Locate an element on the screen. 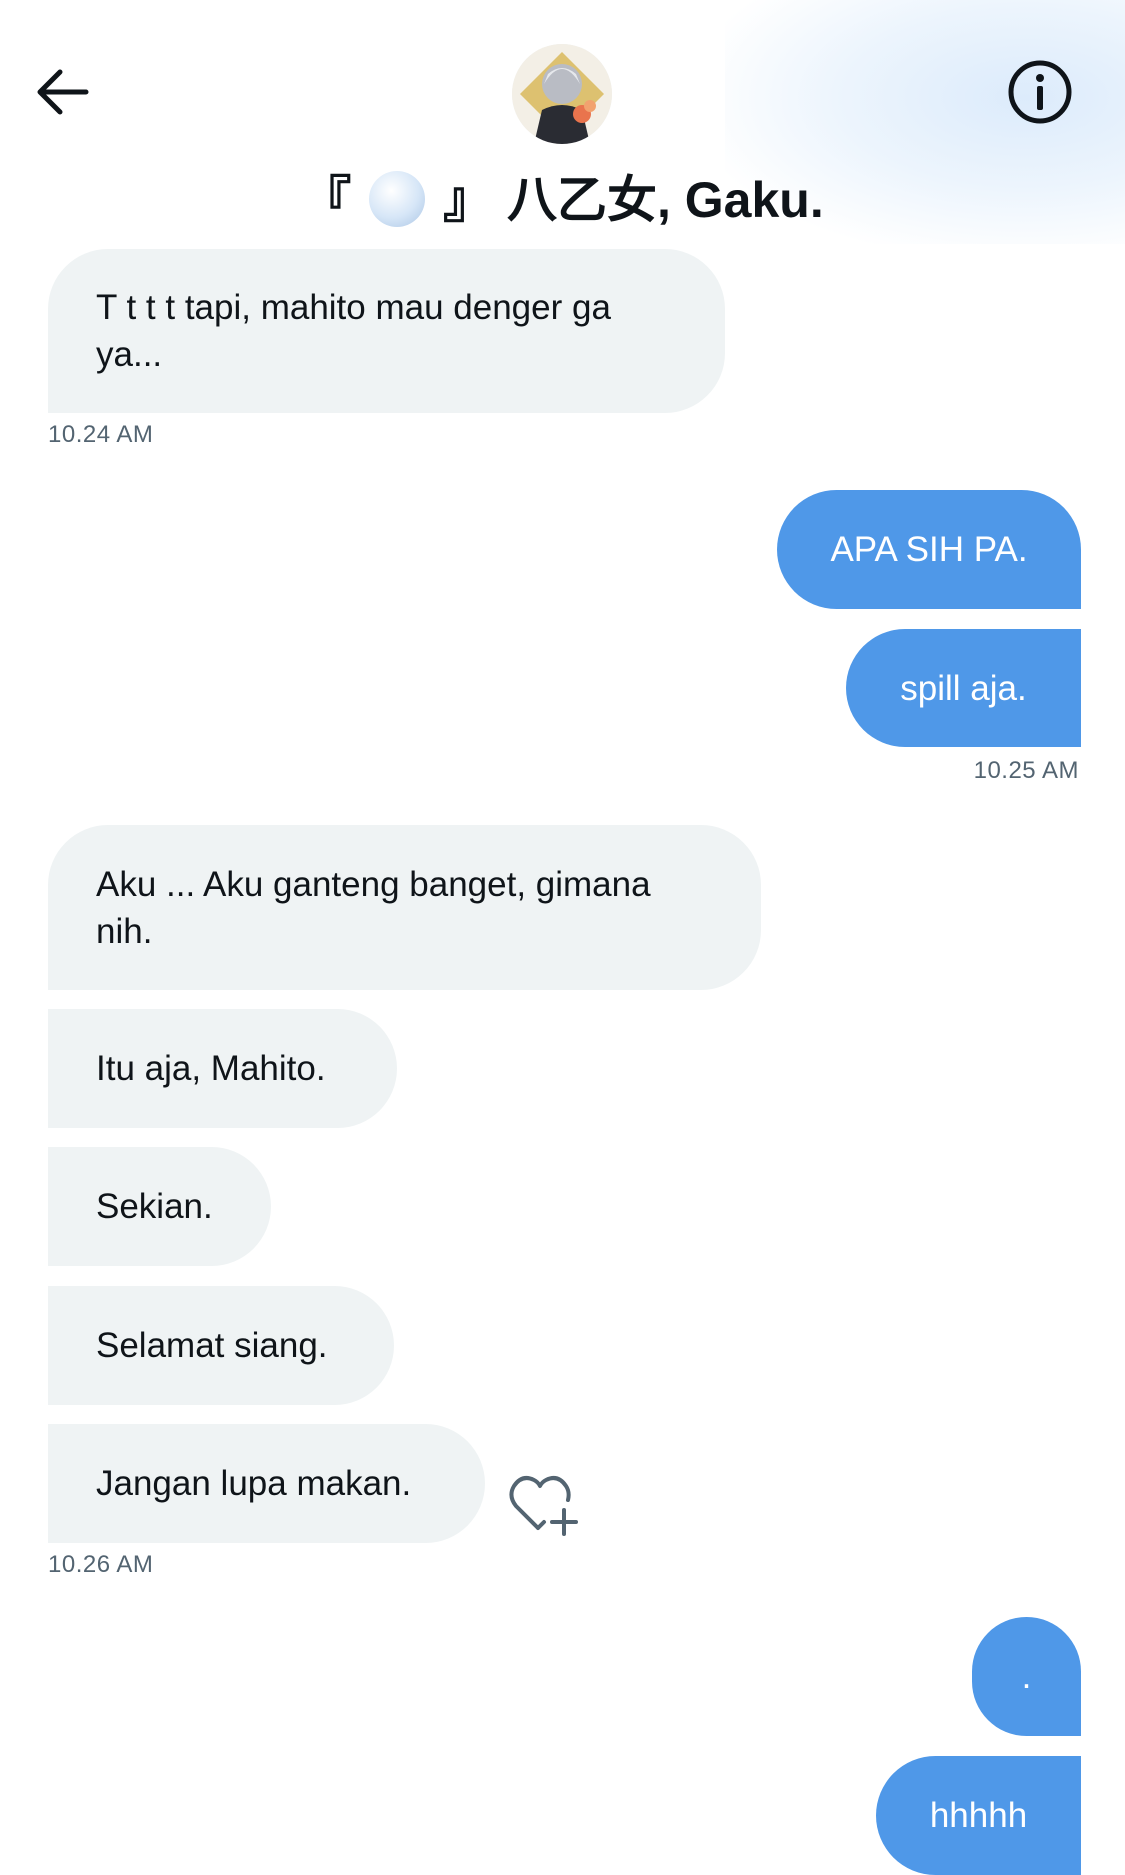 This screenshot has width=1125, height=1875. message-timestamp: 10.26 AM is located at coordinates (101, 1564).